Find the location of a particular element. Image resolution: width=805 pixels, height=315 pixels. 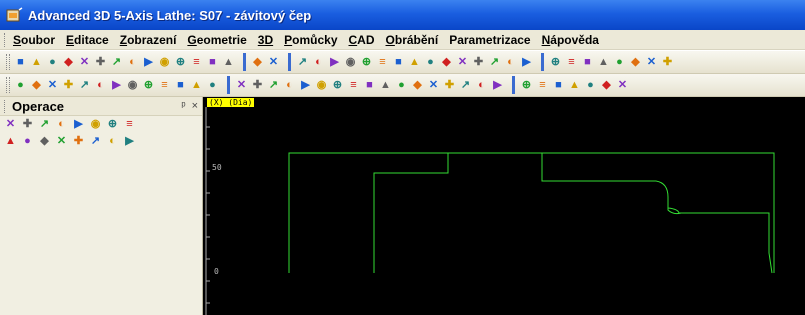

tool-a-icon: ⊕ is located at coordinates (555, 62).